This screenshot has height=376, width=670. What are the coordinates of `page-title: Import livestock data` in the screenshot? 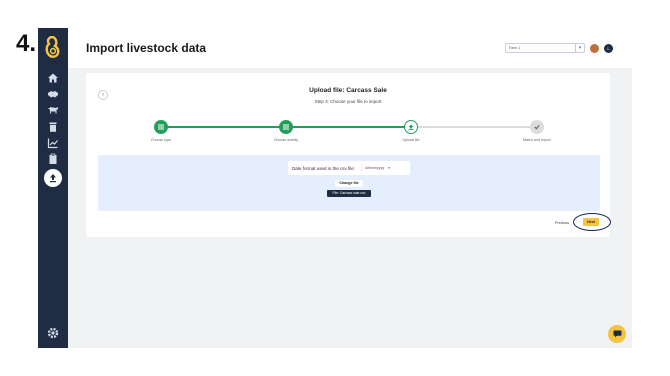 It's located at (146, 48).